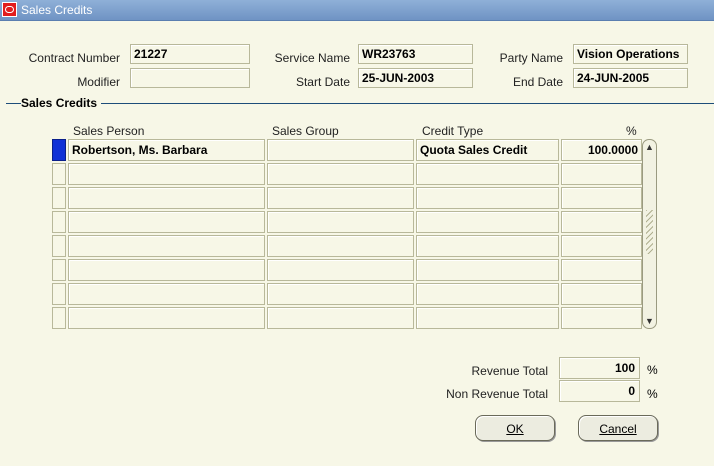  I want to click on column-header-credit-type: Credit Type, so click(453, 131).